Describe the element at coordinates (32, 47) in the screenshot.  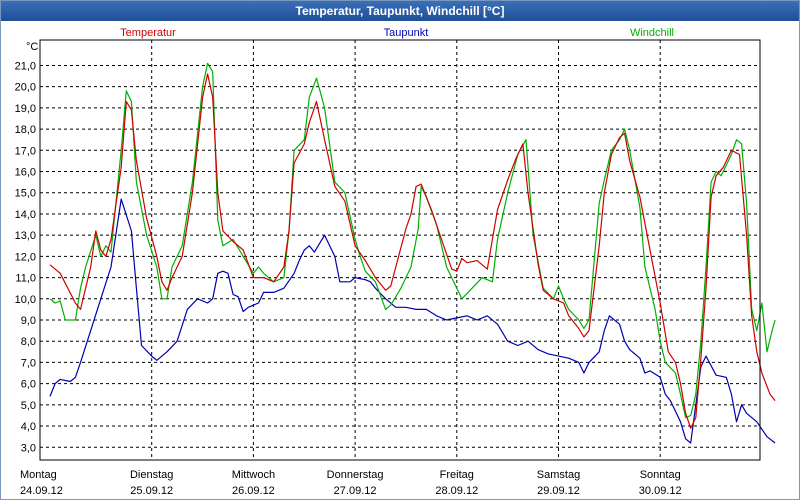
I see `y-axis-unit: °C` at that location.